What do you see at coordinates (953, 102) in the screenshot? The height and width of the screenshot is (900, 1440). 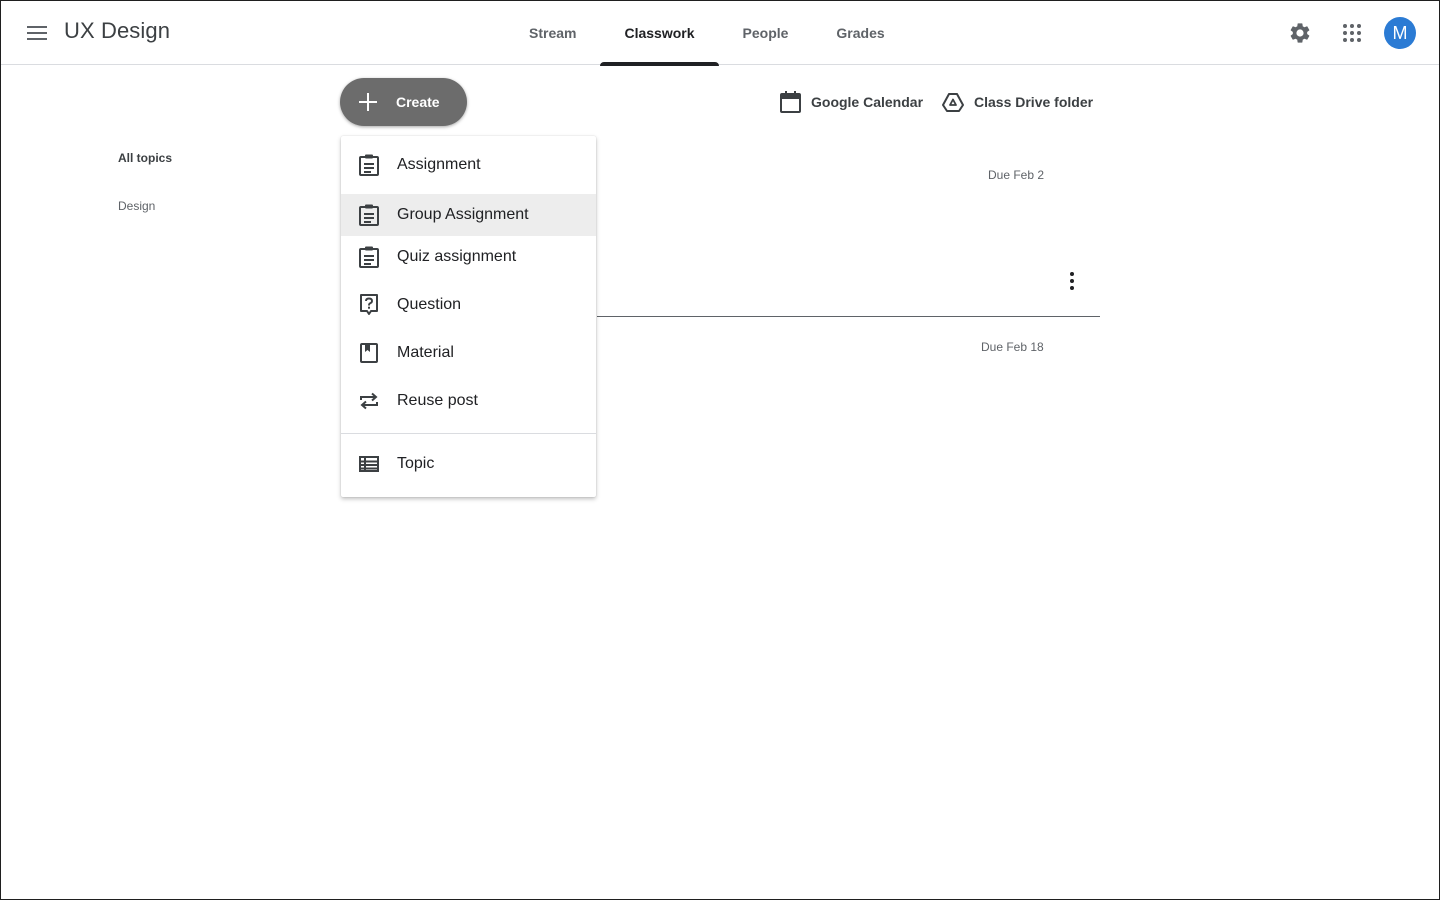 I see `drive-icon` at bounding box center [953, 102].